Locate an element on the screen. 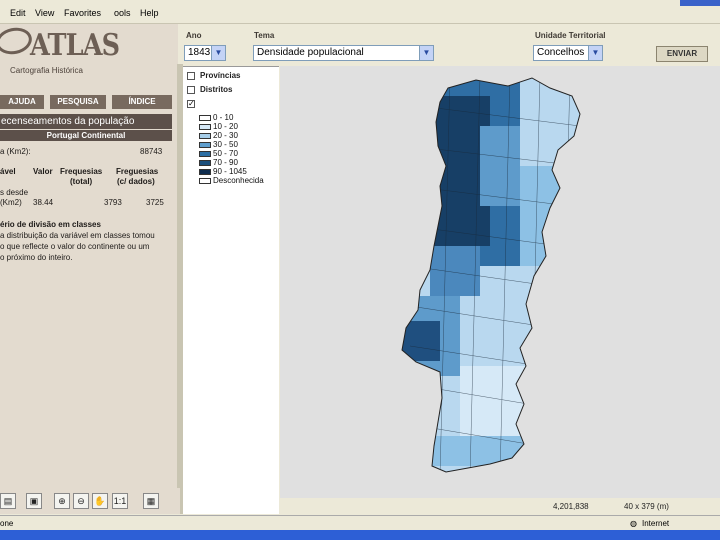 This screenshot has height=540, width=720. ano-value: 1843 is located at coordinates (199, 52).